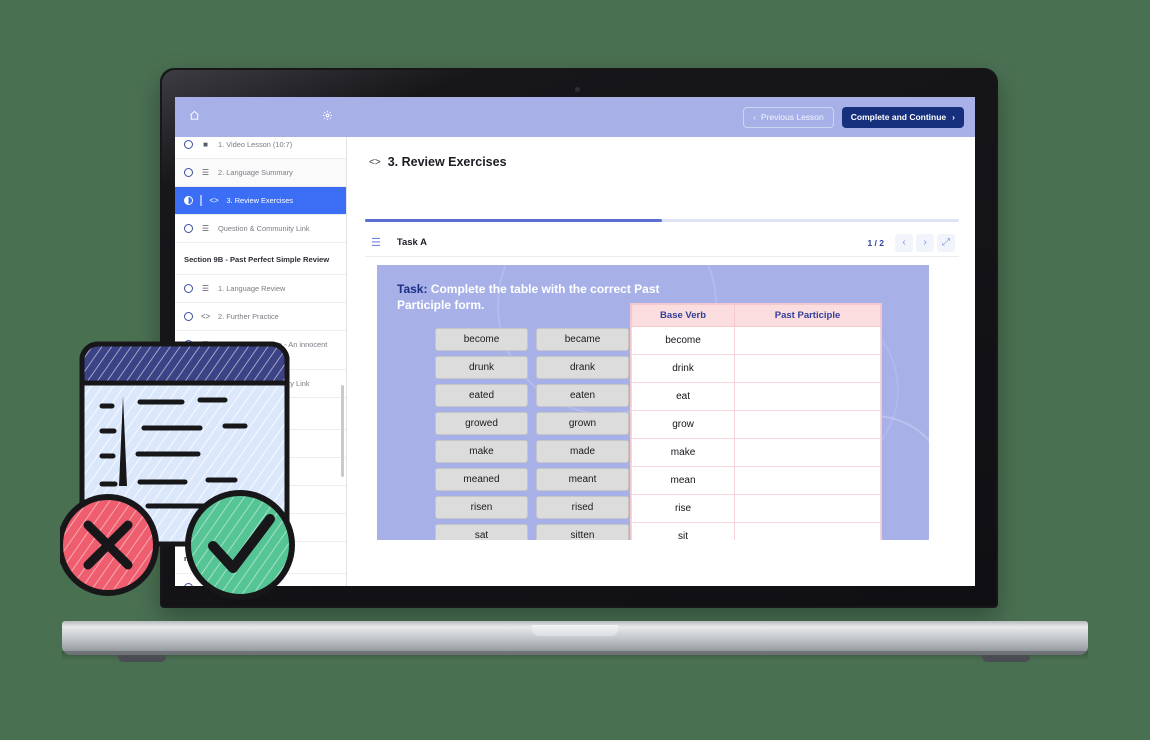 This screenshot has width=1150, height=740. I want to click on topbar-left-controls, so click(261, 117).